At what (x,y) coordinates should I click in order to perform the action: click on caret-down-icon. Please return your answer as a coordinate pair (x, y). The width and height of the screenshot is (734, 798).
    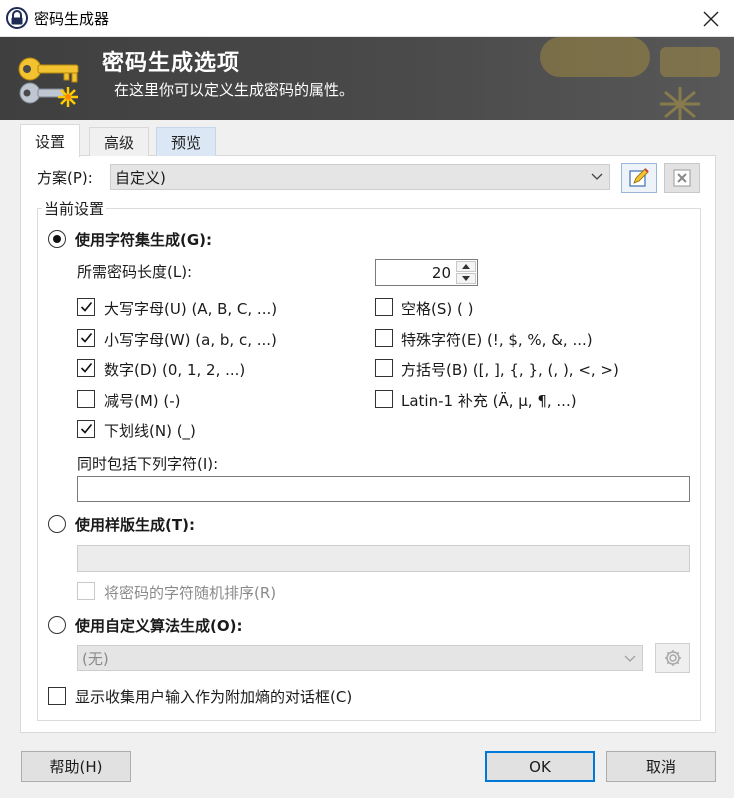
    Looking at the image, I should click on (466, 278).